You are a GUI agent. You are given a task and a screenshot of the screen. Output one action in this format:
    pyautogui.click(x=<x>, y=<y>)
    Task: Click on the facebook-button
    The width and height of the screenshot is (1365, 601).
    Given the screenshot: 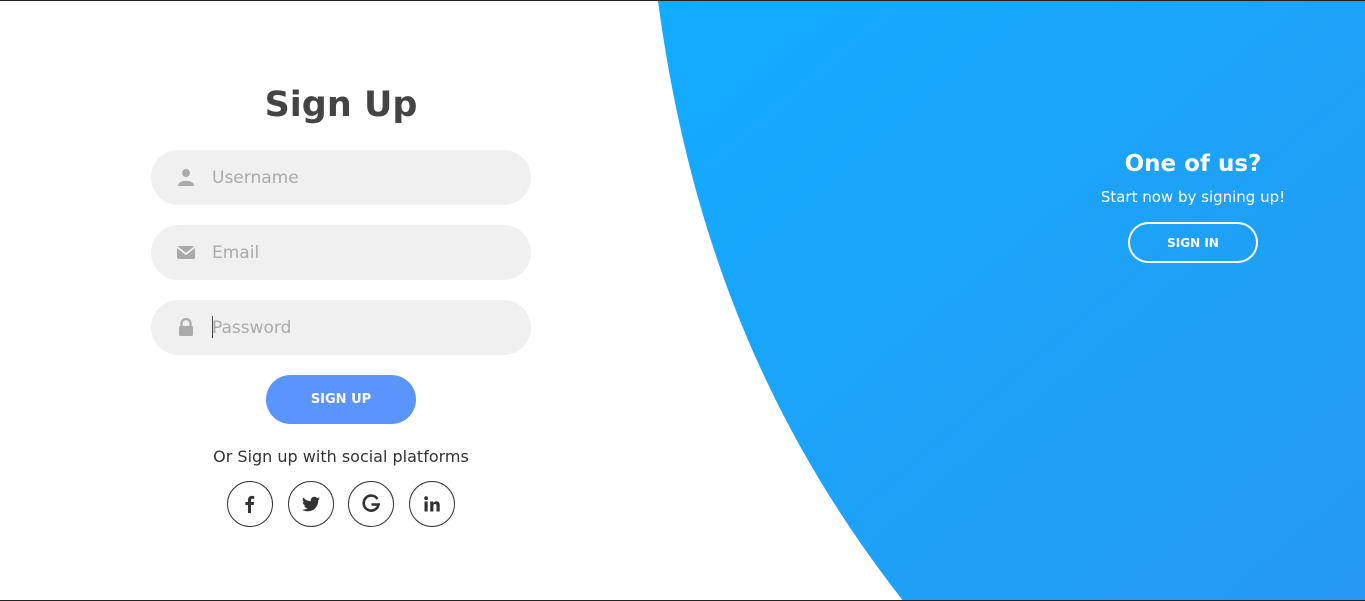 What is the action you would take?
    pyautogui.click(x=250, y=504)
    